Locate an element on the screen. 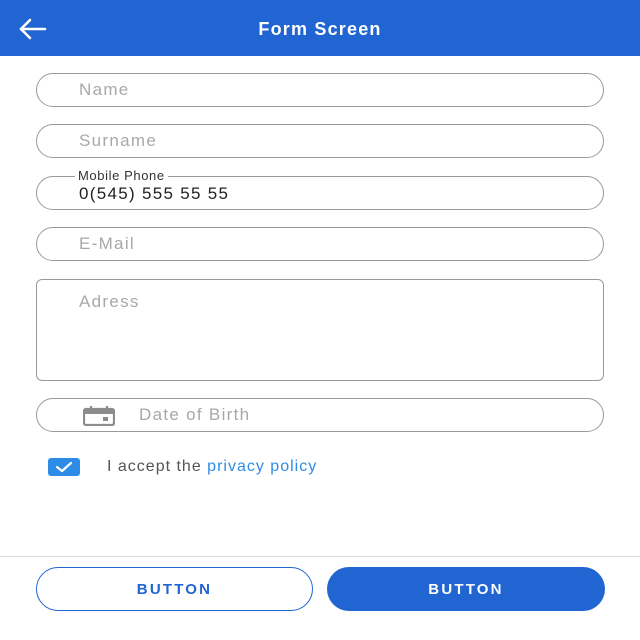 The image size is (640, 640). email-field is located at coordinates (320, 244).